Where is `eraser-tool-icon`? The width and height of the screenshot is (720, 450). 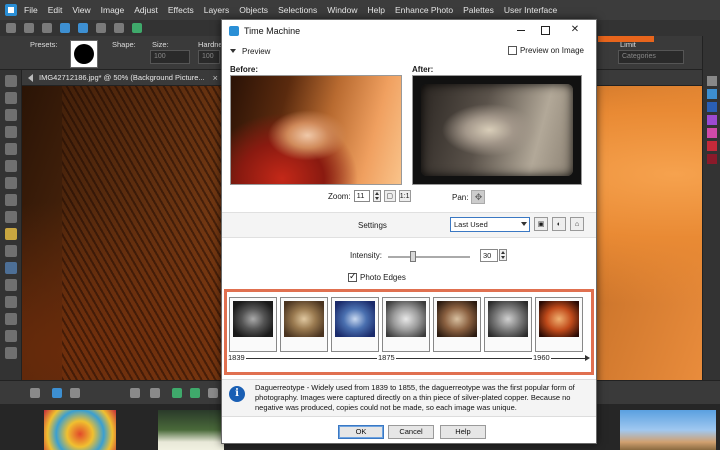
eraser-tool-icon is located at coordinates (10, 217).